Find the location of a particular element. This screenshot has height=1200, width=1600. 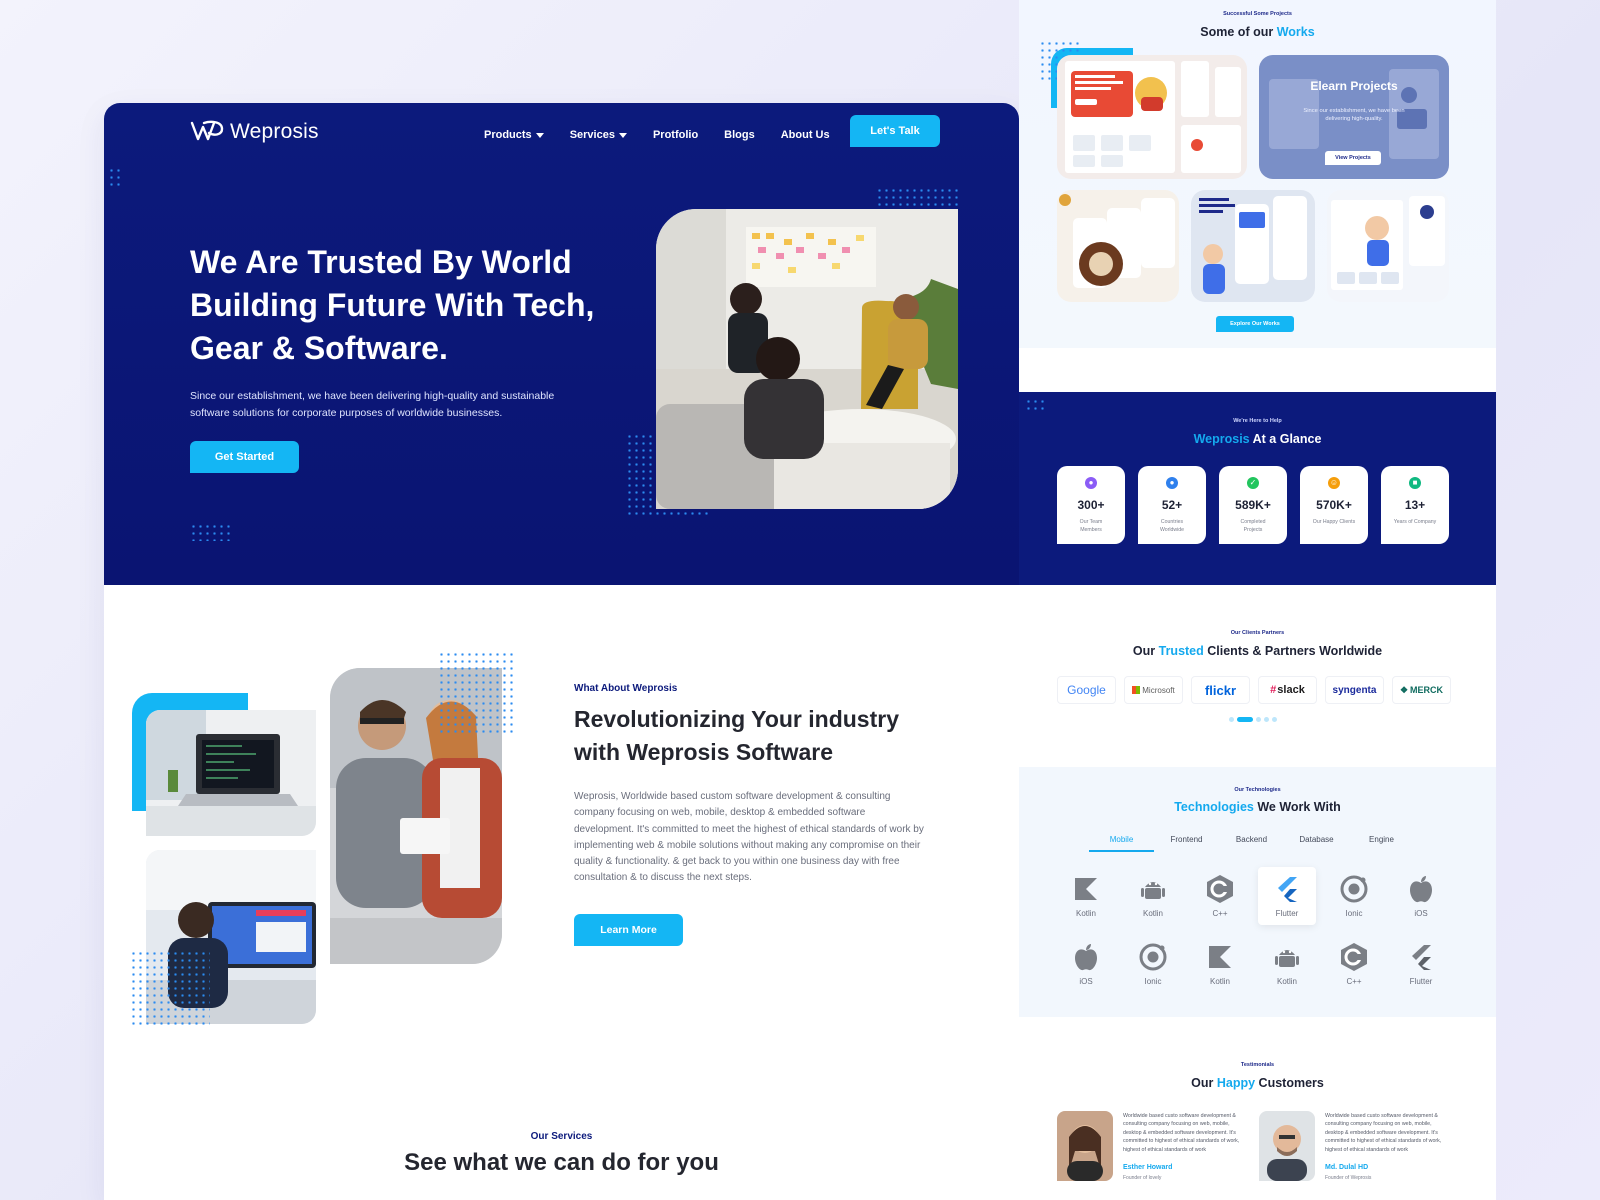

nav-products: Products is located at coordinates (514, 135).